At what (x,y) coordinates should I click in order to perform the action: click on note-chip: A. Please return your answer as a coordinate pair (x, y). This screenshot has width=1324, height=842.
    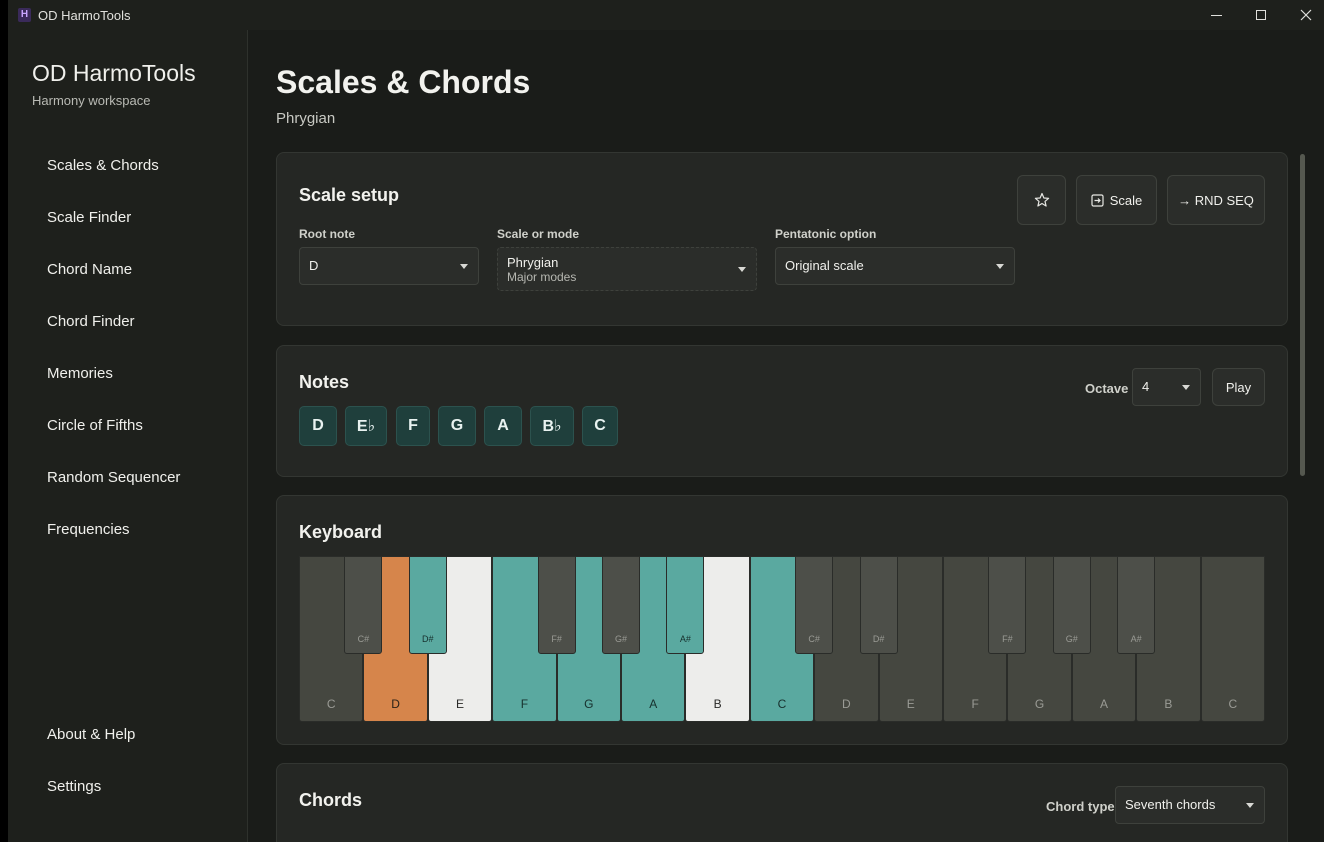
    Looking at the image, I should click on (503, 426).